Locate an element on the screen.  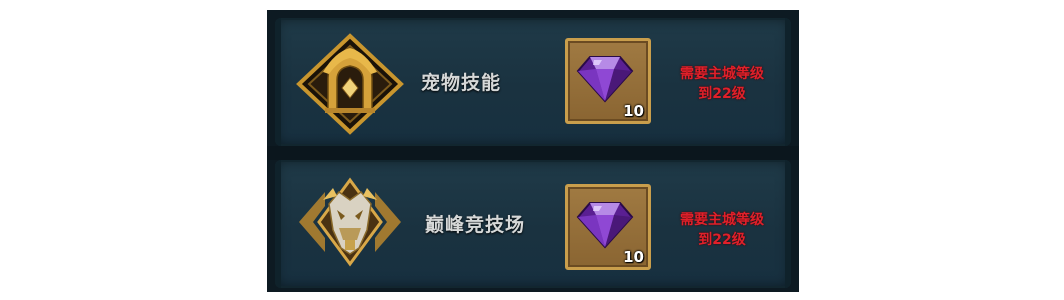
peak-arena-emblem-icon is located at coordinates (350, 222).